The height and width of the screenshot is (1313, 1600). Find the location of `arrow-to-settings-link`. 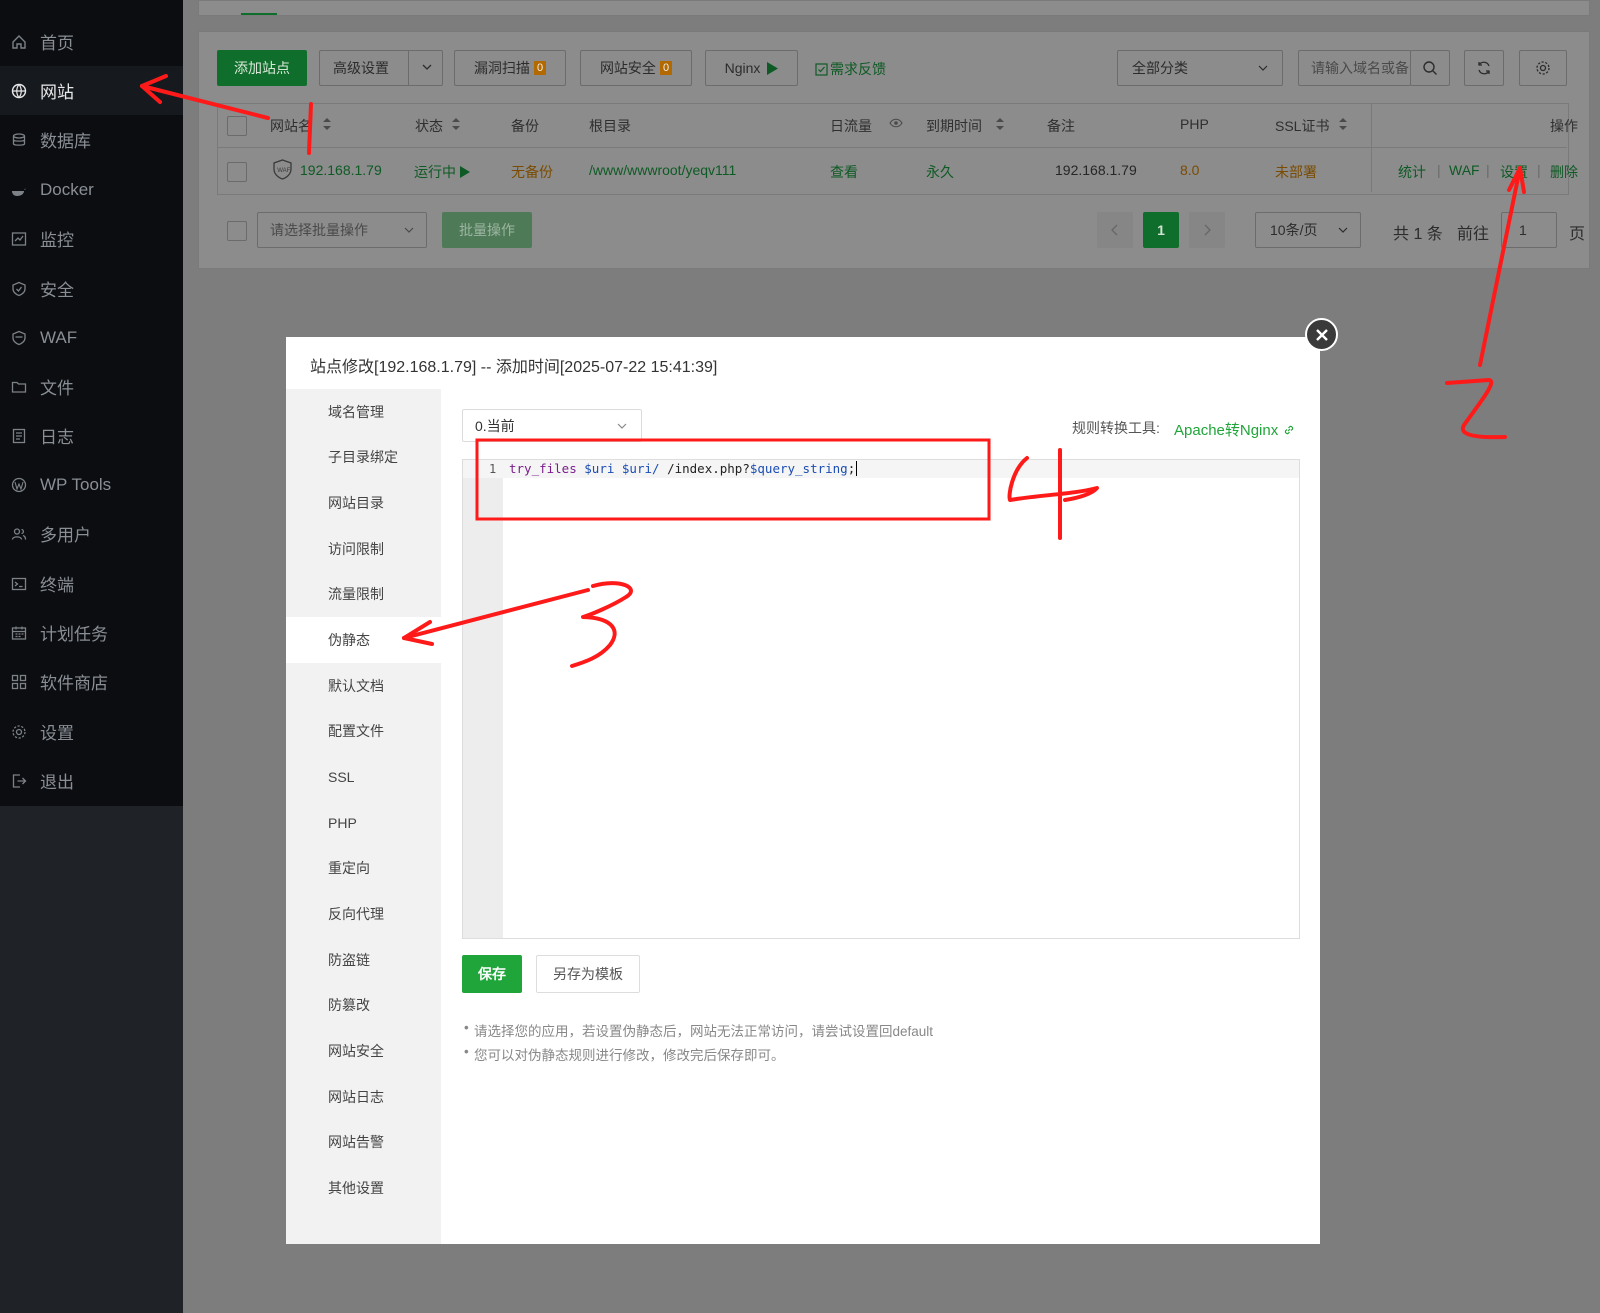

arrow-to-settings-link is located at coordinates (1500, 266).